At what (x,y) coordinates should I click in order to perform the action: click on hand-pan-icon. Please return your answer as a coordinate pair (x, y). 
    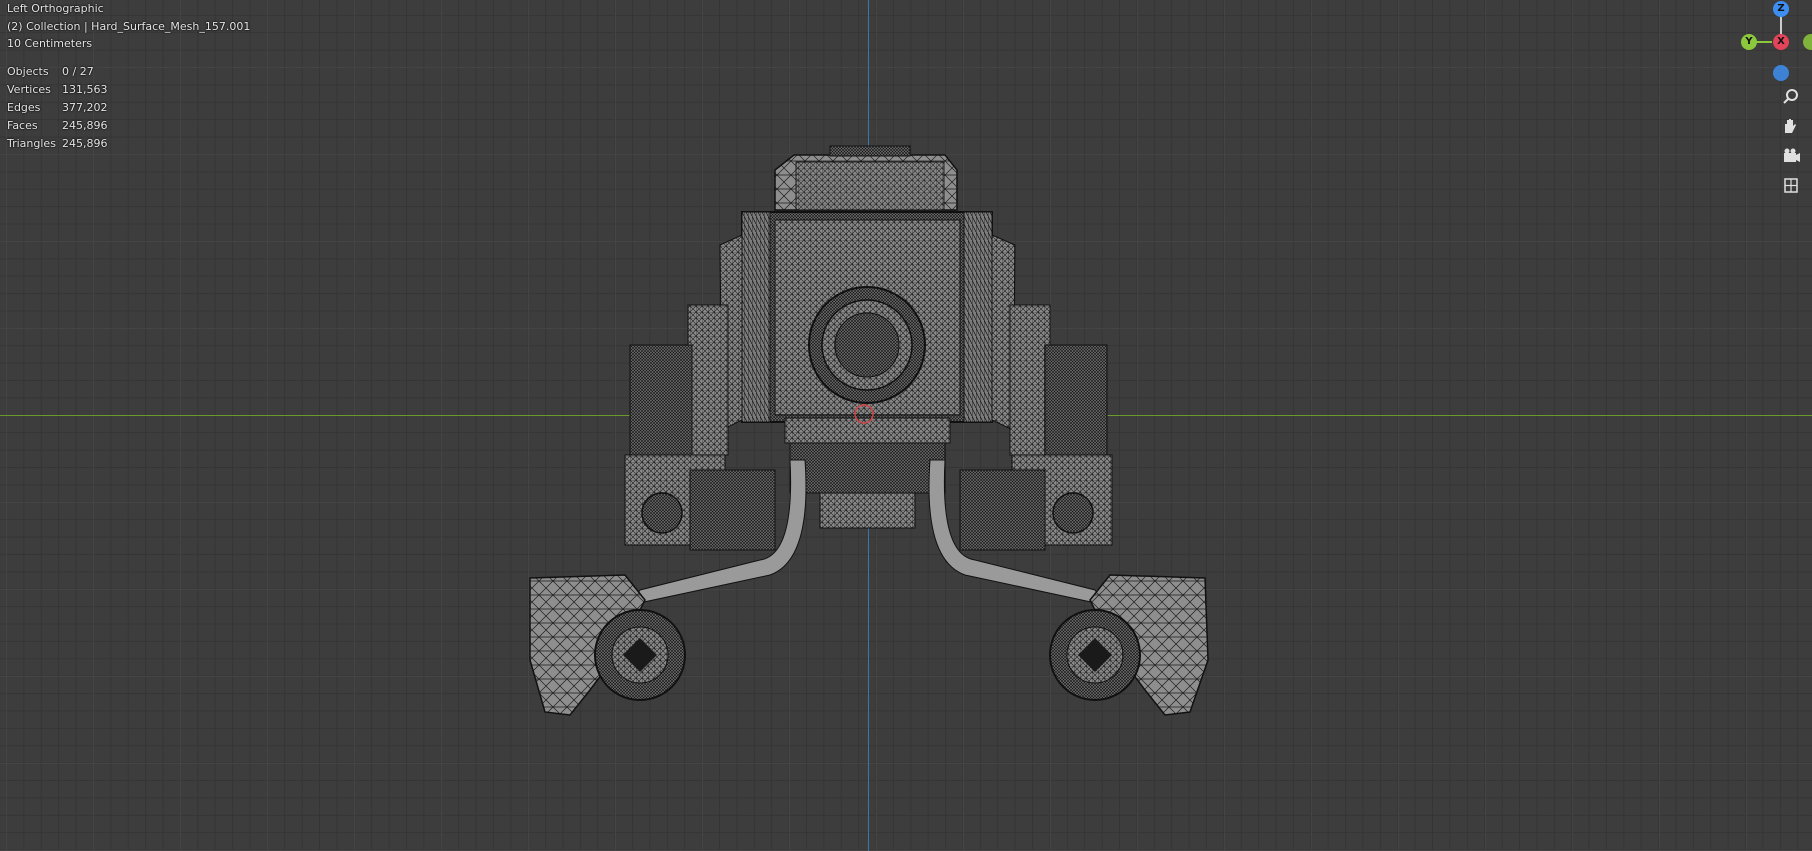
    Looking at the image, I should click on (1790, 126).